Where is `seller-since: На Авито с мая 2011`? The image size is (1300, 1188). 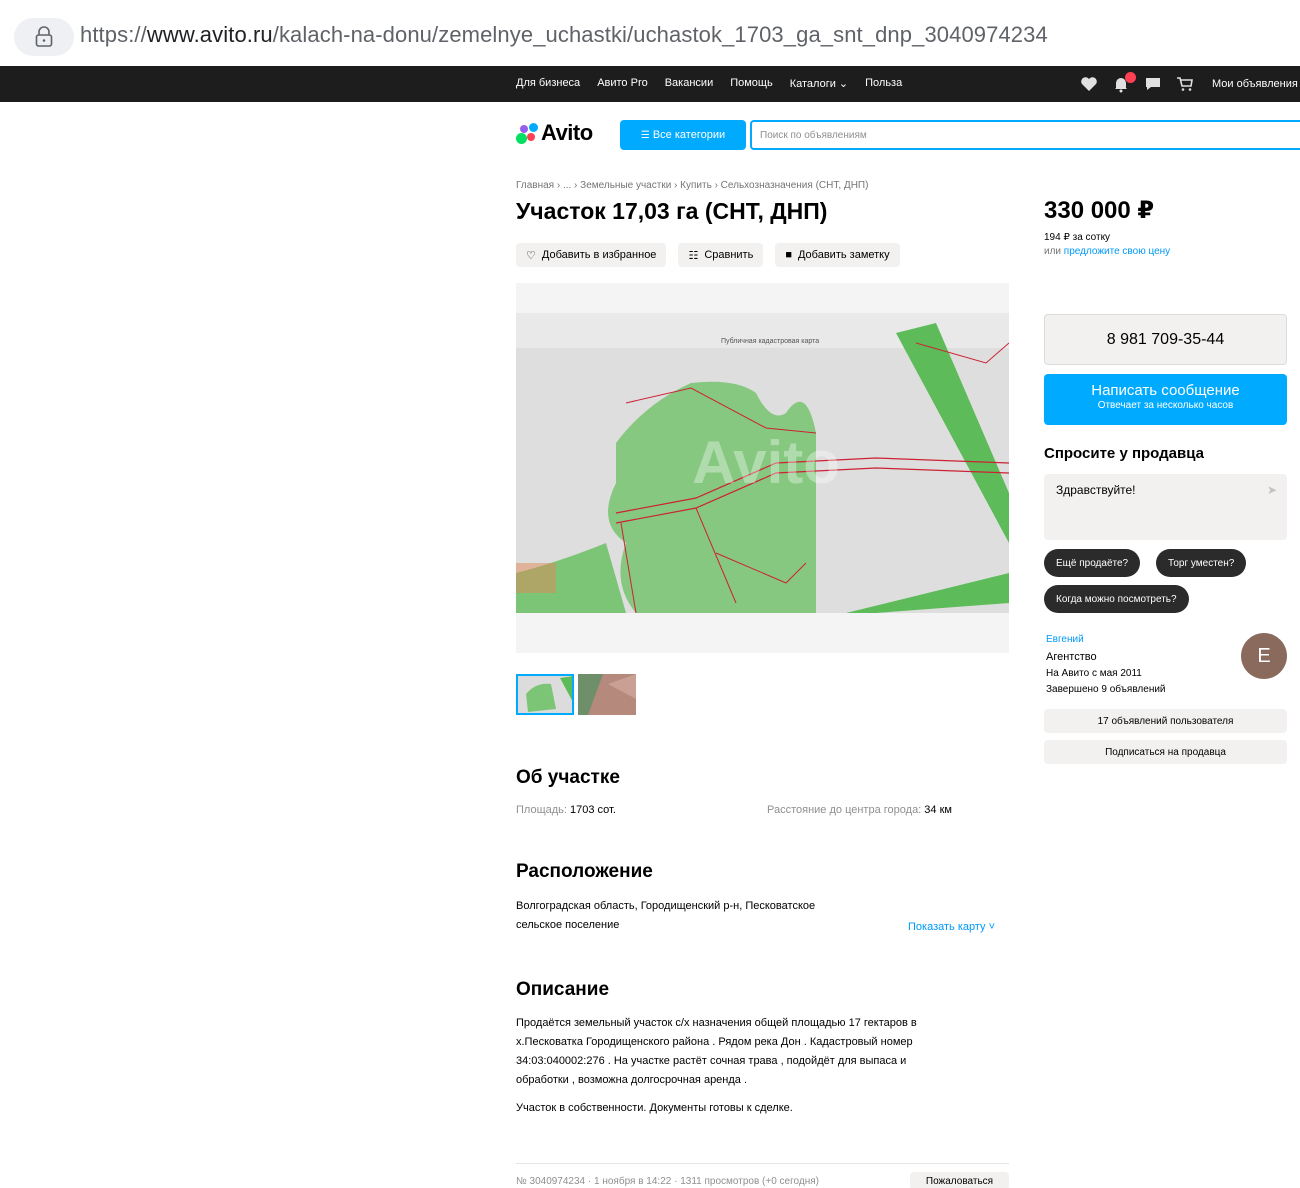 seller-since: На Авито с мая 2011 is located at coordinates (1094, 673).